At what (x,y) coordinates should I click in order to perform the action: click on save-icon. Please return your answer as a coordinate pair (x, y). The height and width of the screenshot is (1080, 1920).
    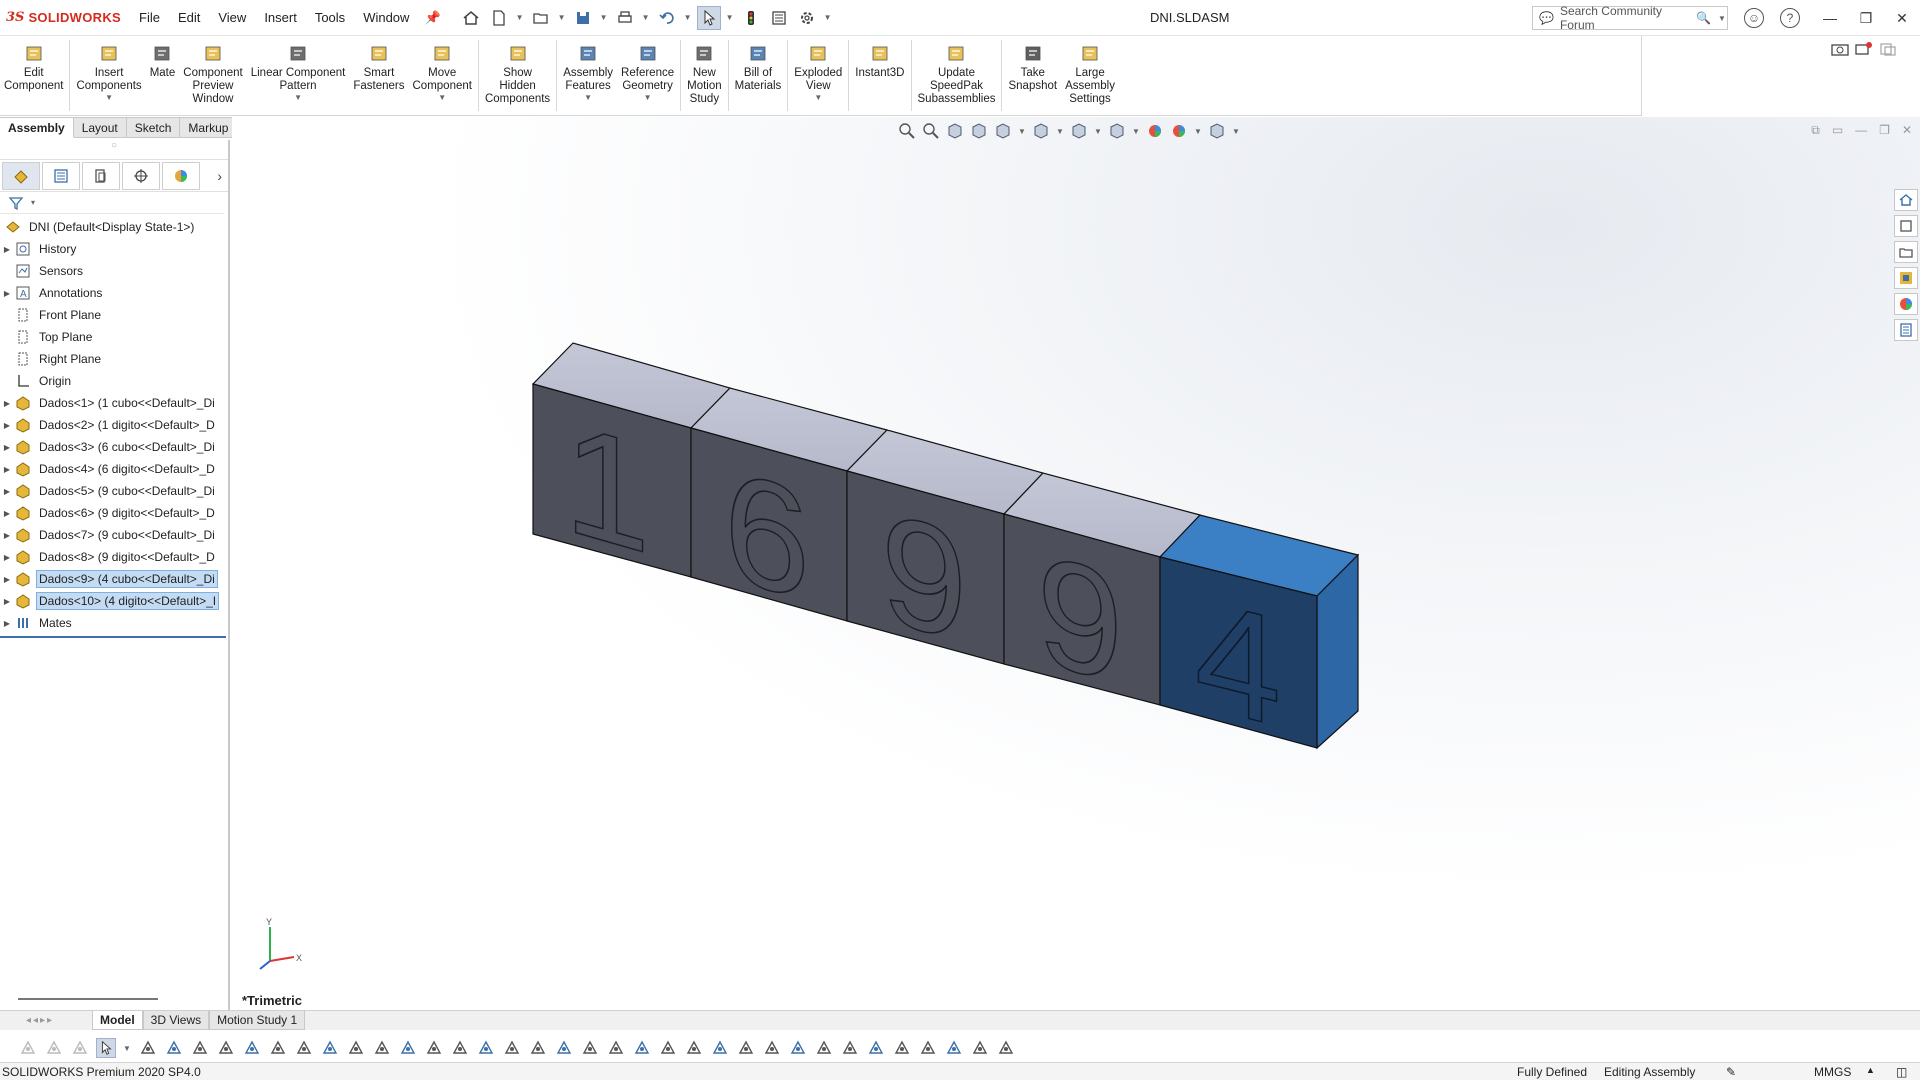
    Looking at the image, I should click on (583, 18).